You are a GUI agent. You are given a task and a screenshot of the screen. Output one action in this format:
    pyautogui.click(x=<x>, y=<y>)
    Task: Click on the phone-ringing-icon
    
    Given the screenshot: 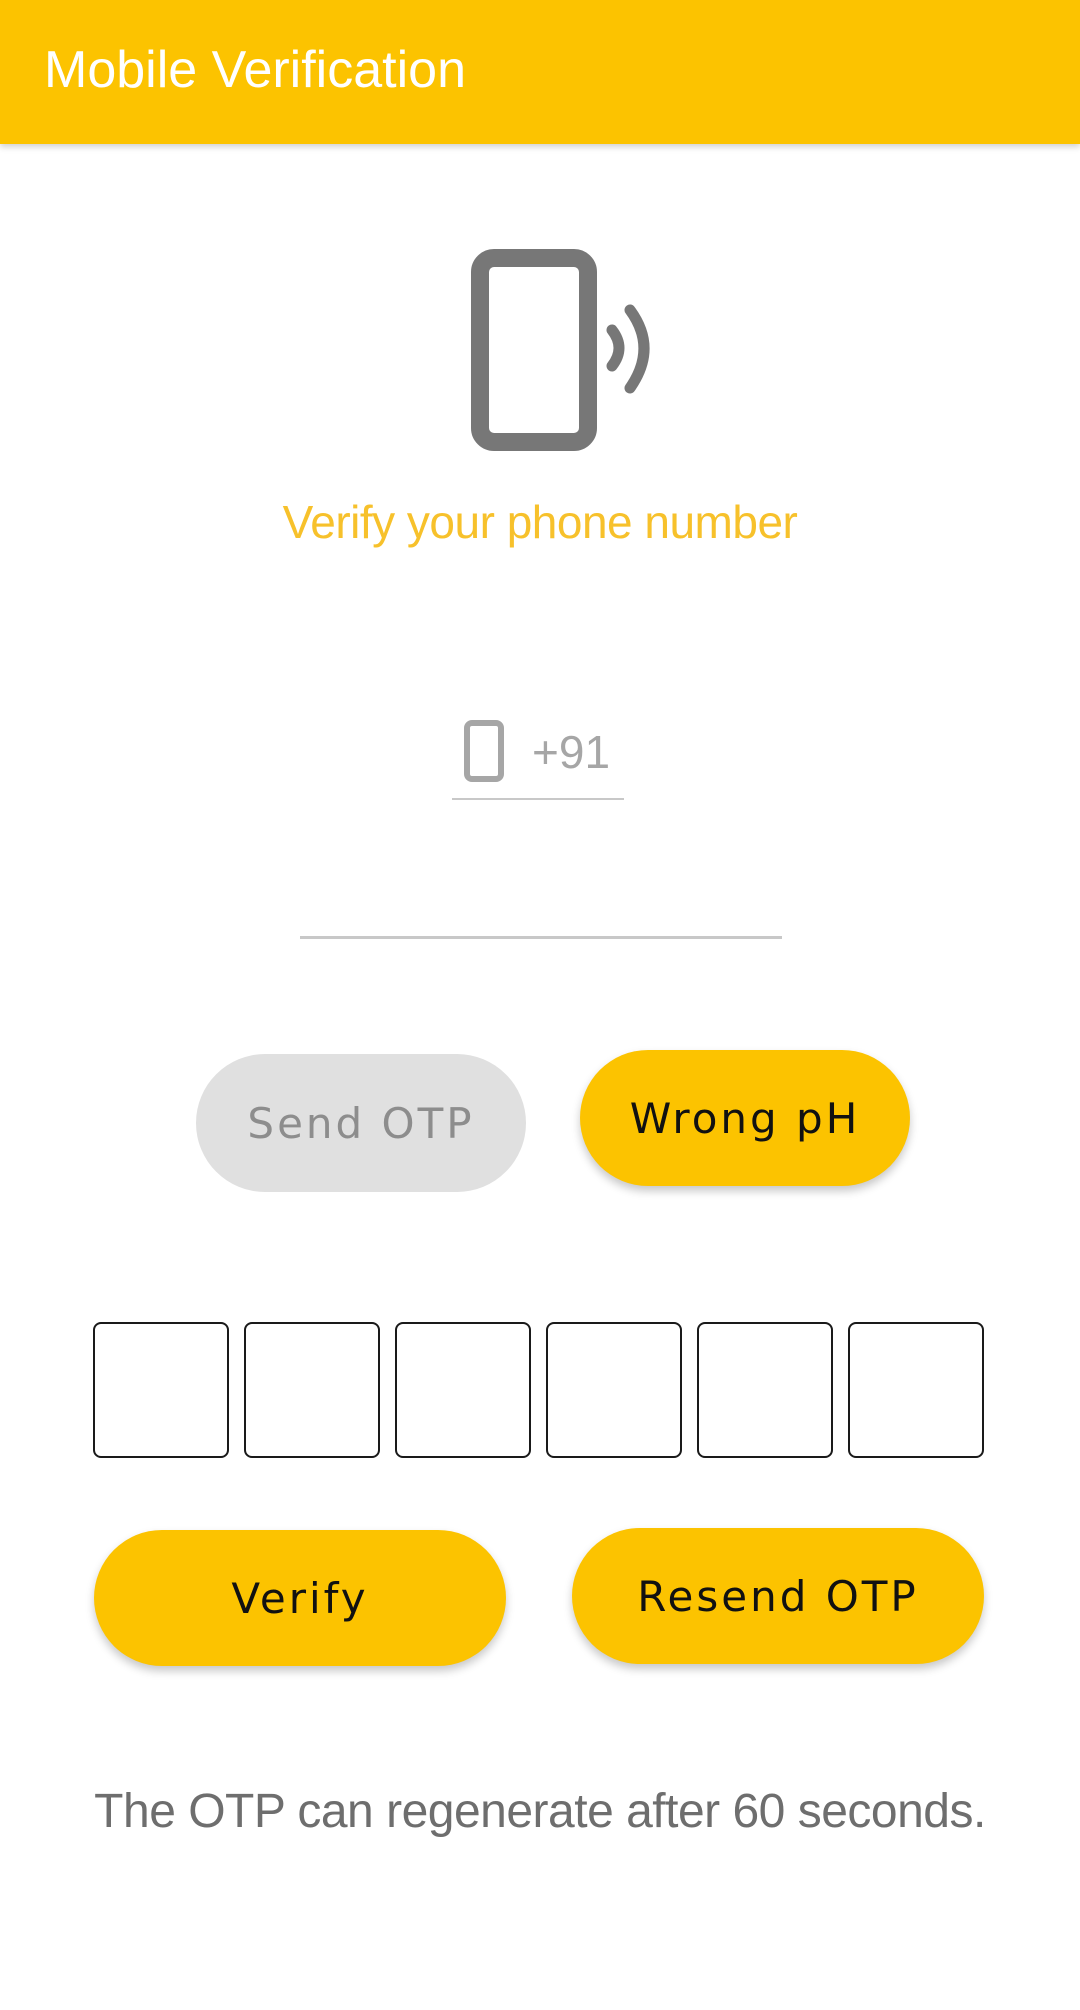 What is the action you would take?
    pyautogui.click(x=560, y=350)
    